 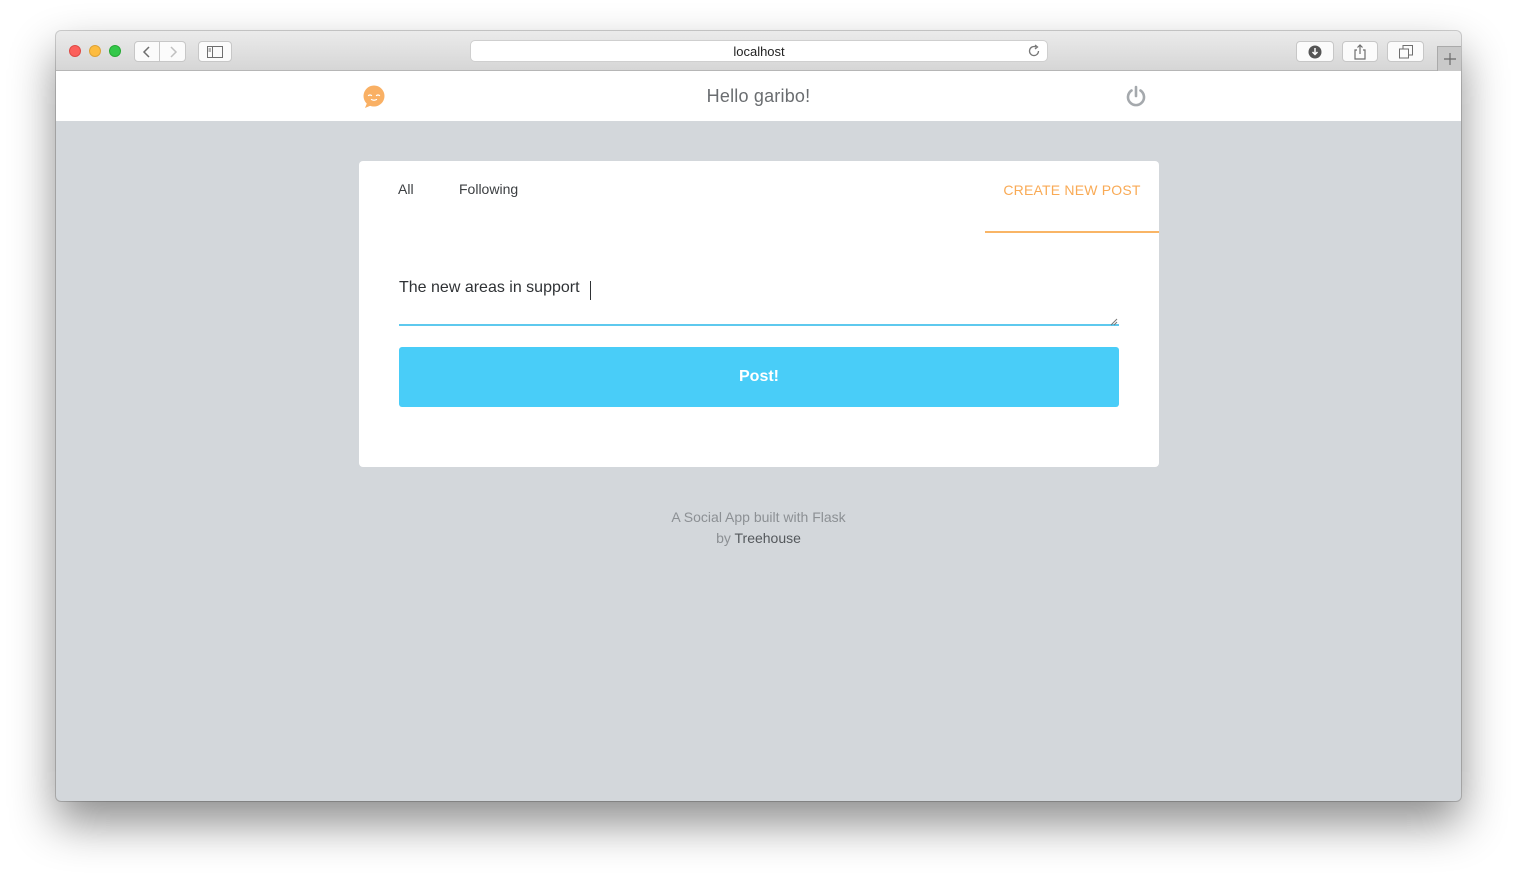 I want to click on chat-face-logo-icon, so click(x=374, y=97).